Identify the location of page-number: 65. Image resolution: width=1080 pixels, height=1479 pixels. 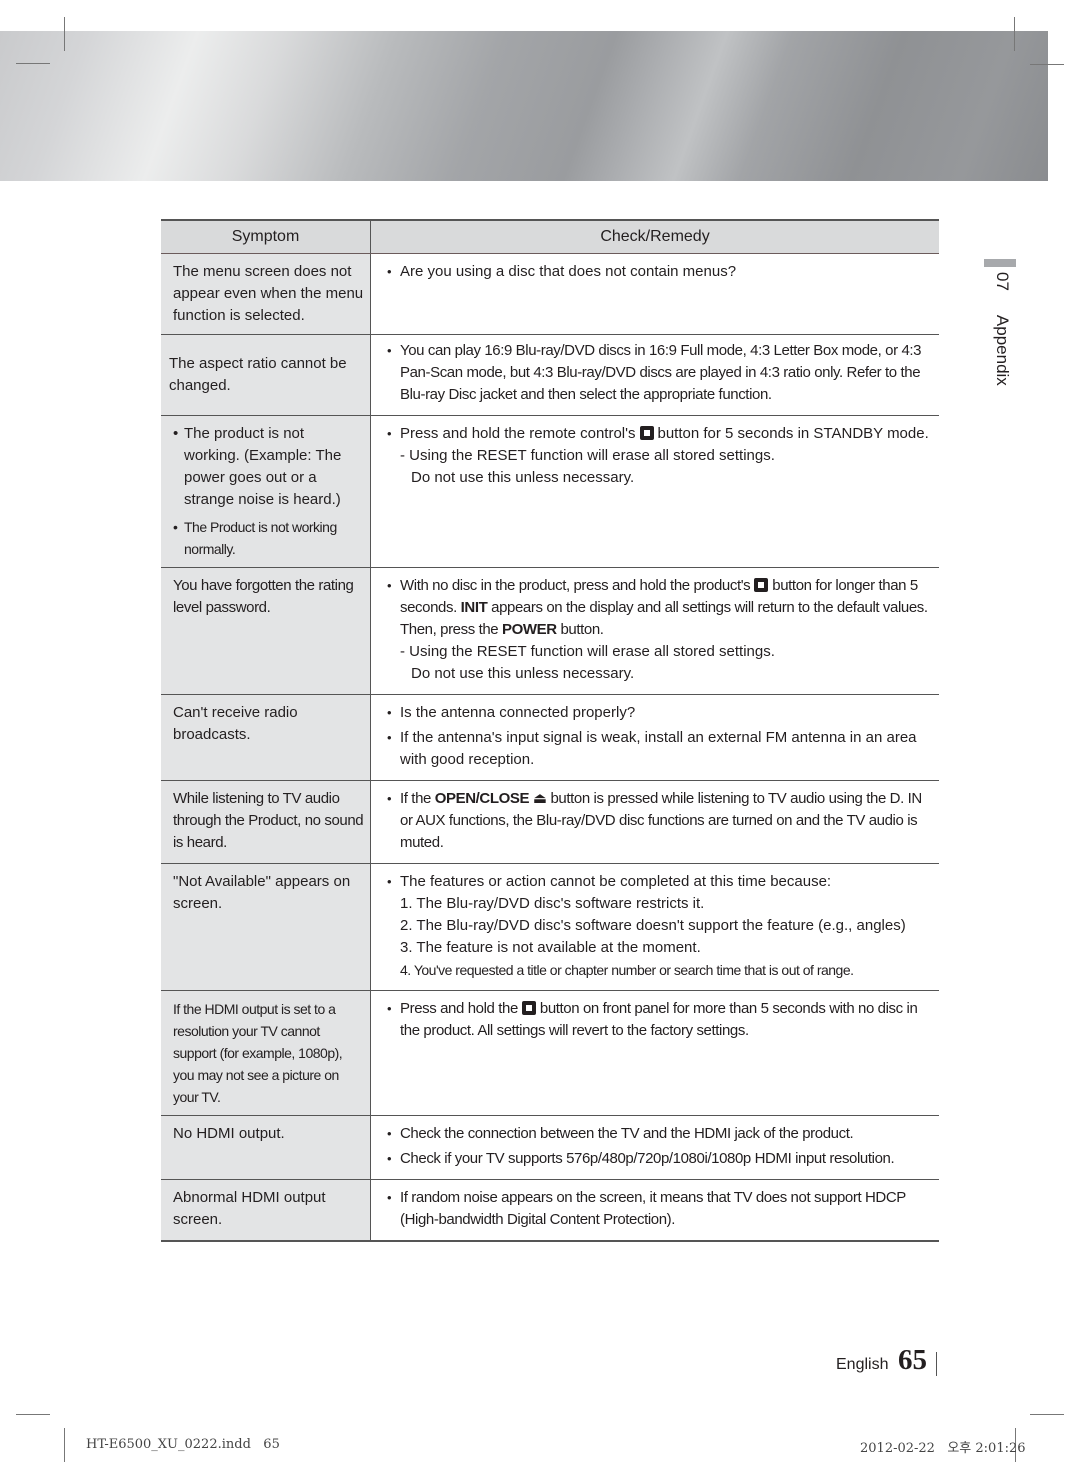
(912, 1360).